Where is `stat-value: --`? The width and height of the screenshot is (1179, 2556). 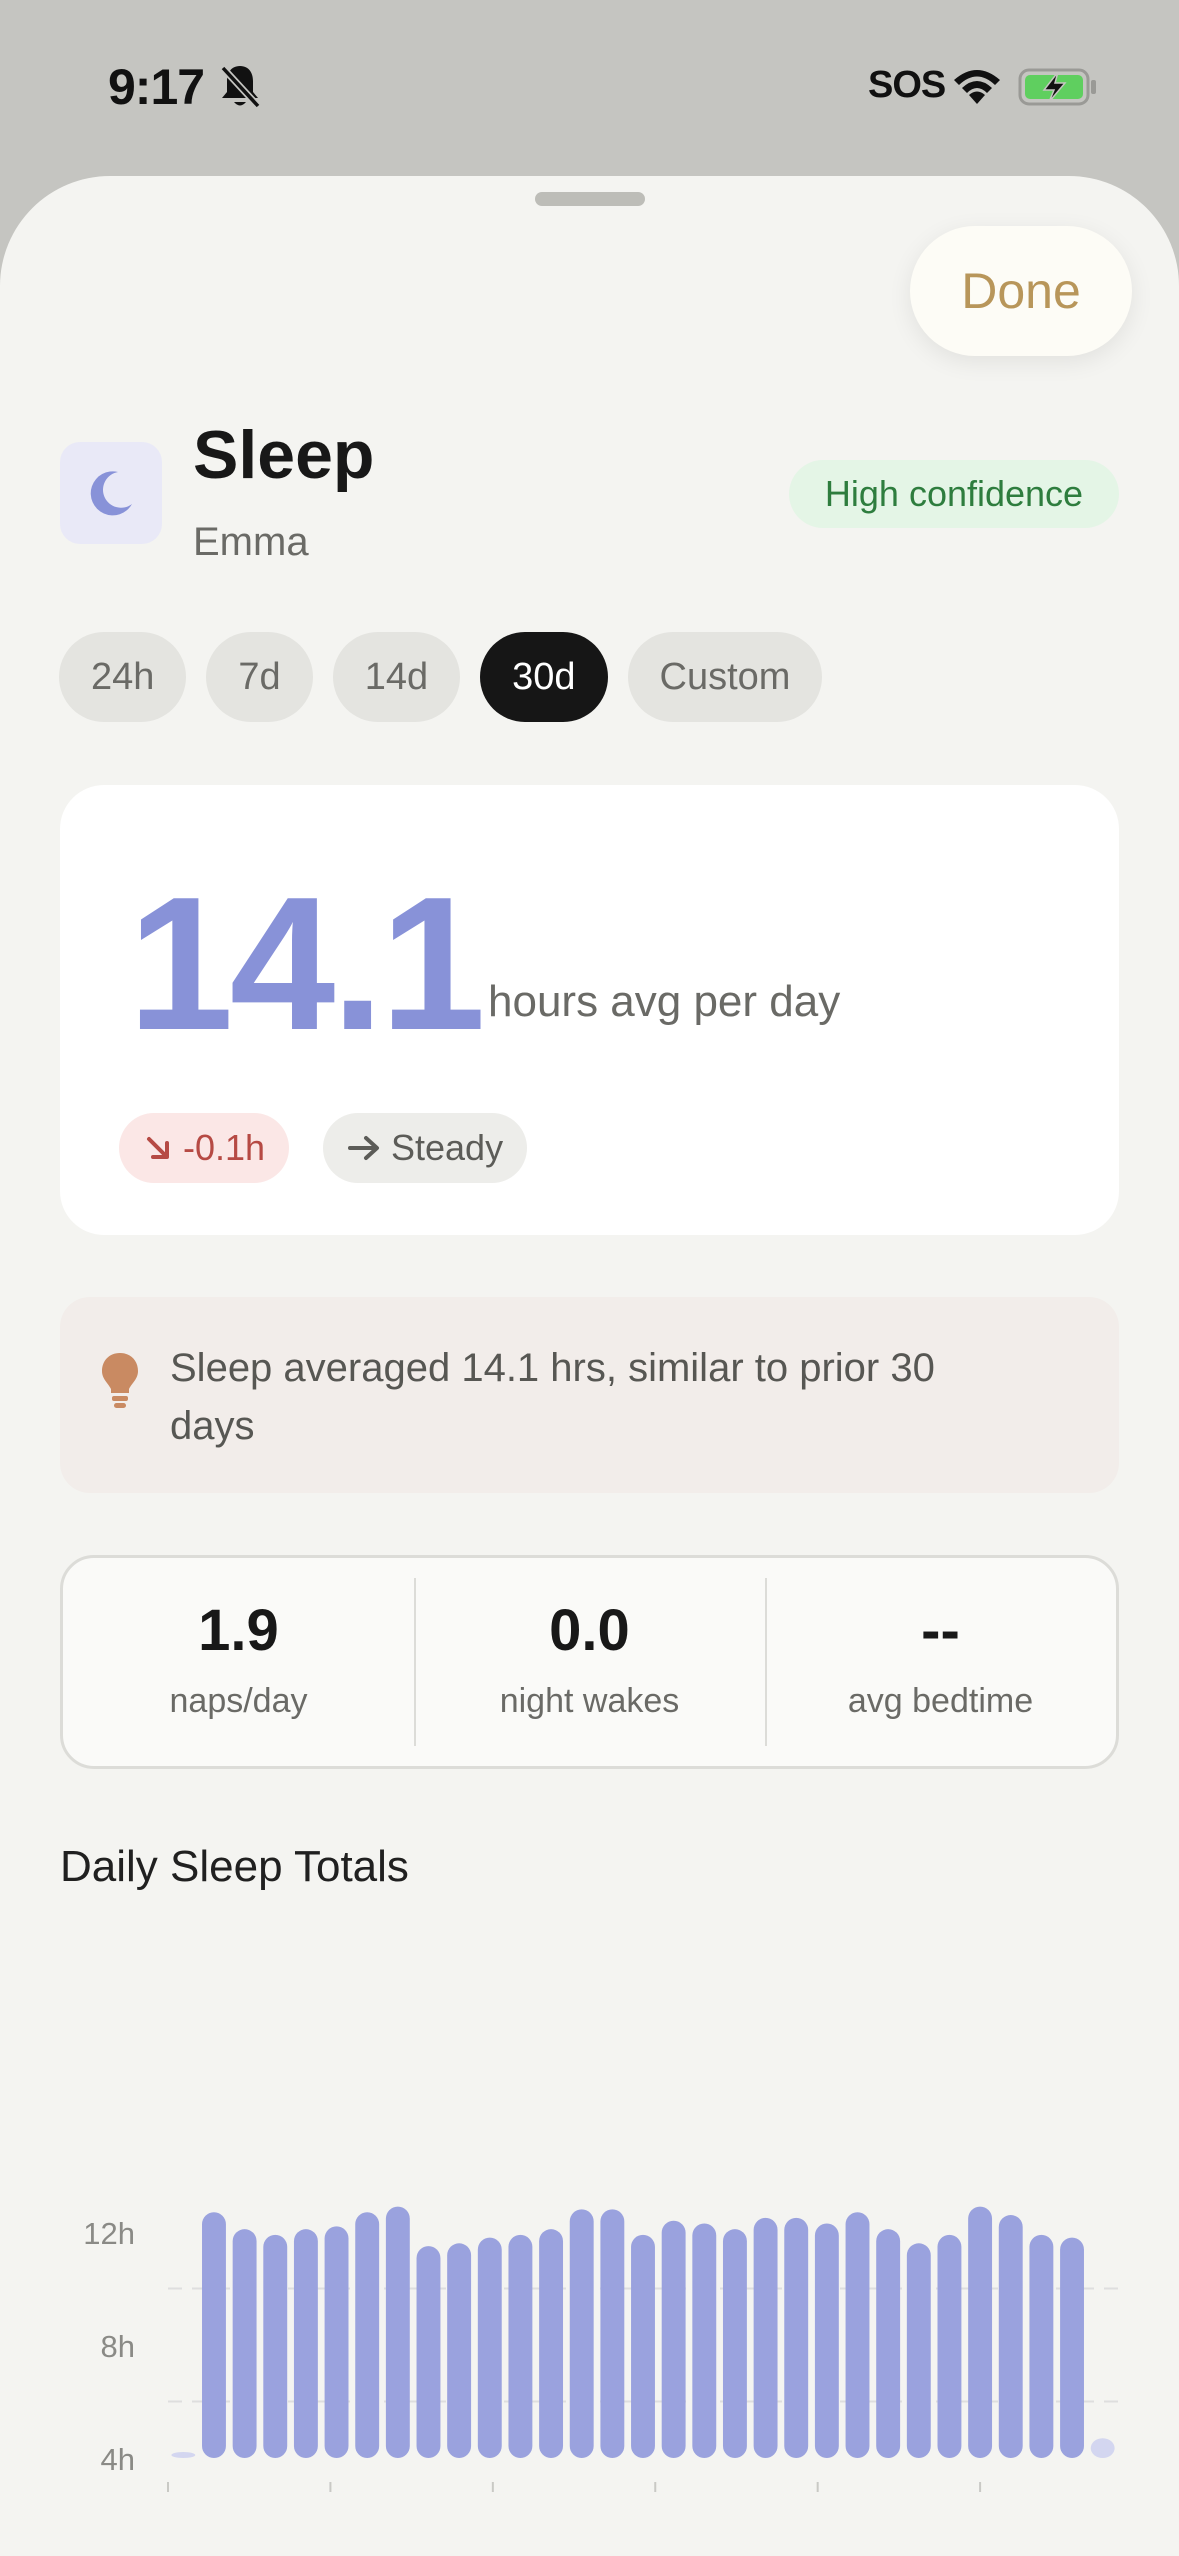 stat-value: -- is located at coordinates (940, 1630).